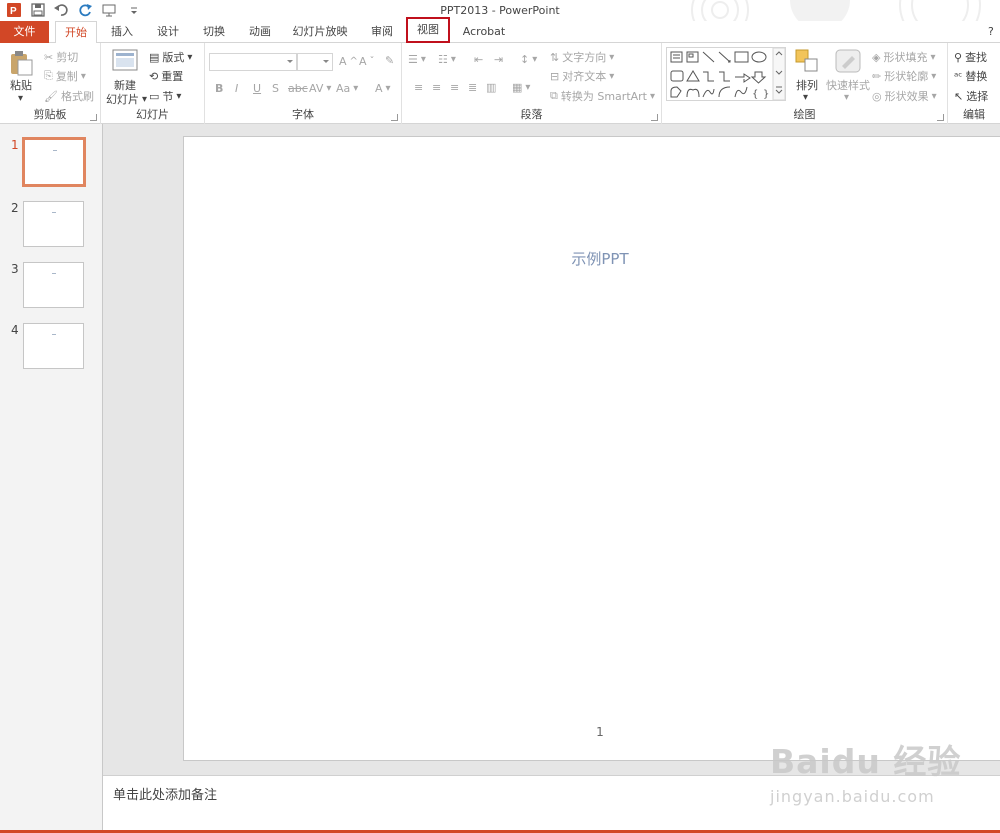 Image resolution: width=1000 pixels, height=833 pixels. I want to click on change-case-label: Aa, so click(343, 88).